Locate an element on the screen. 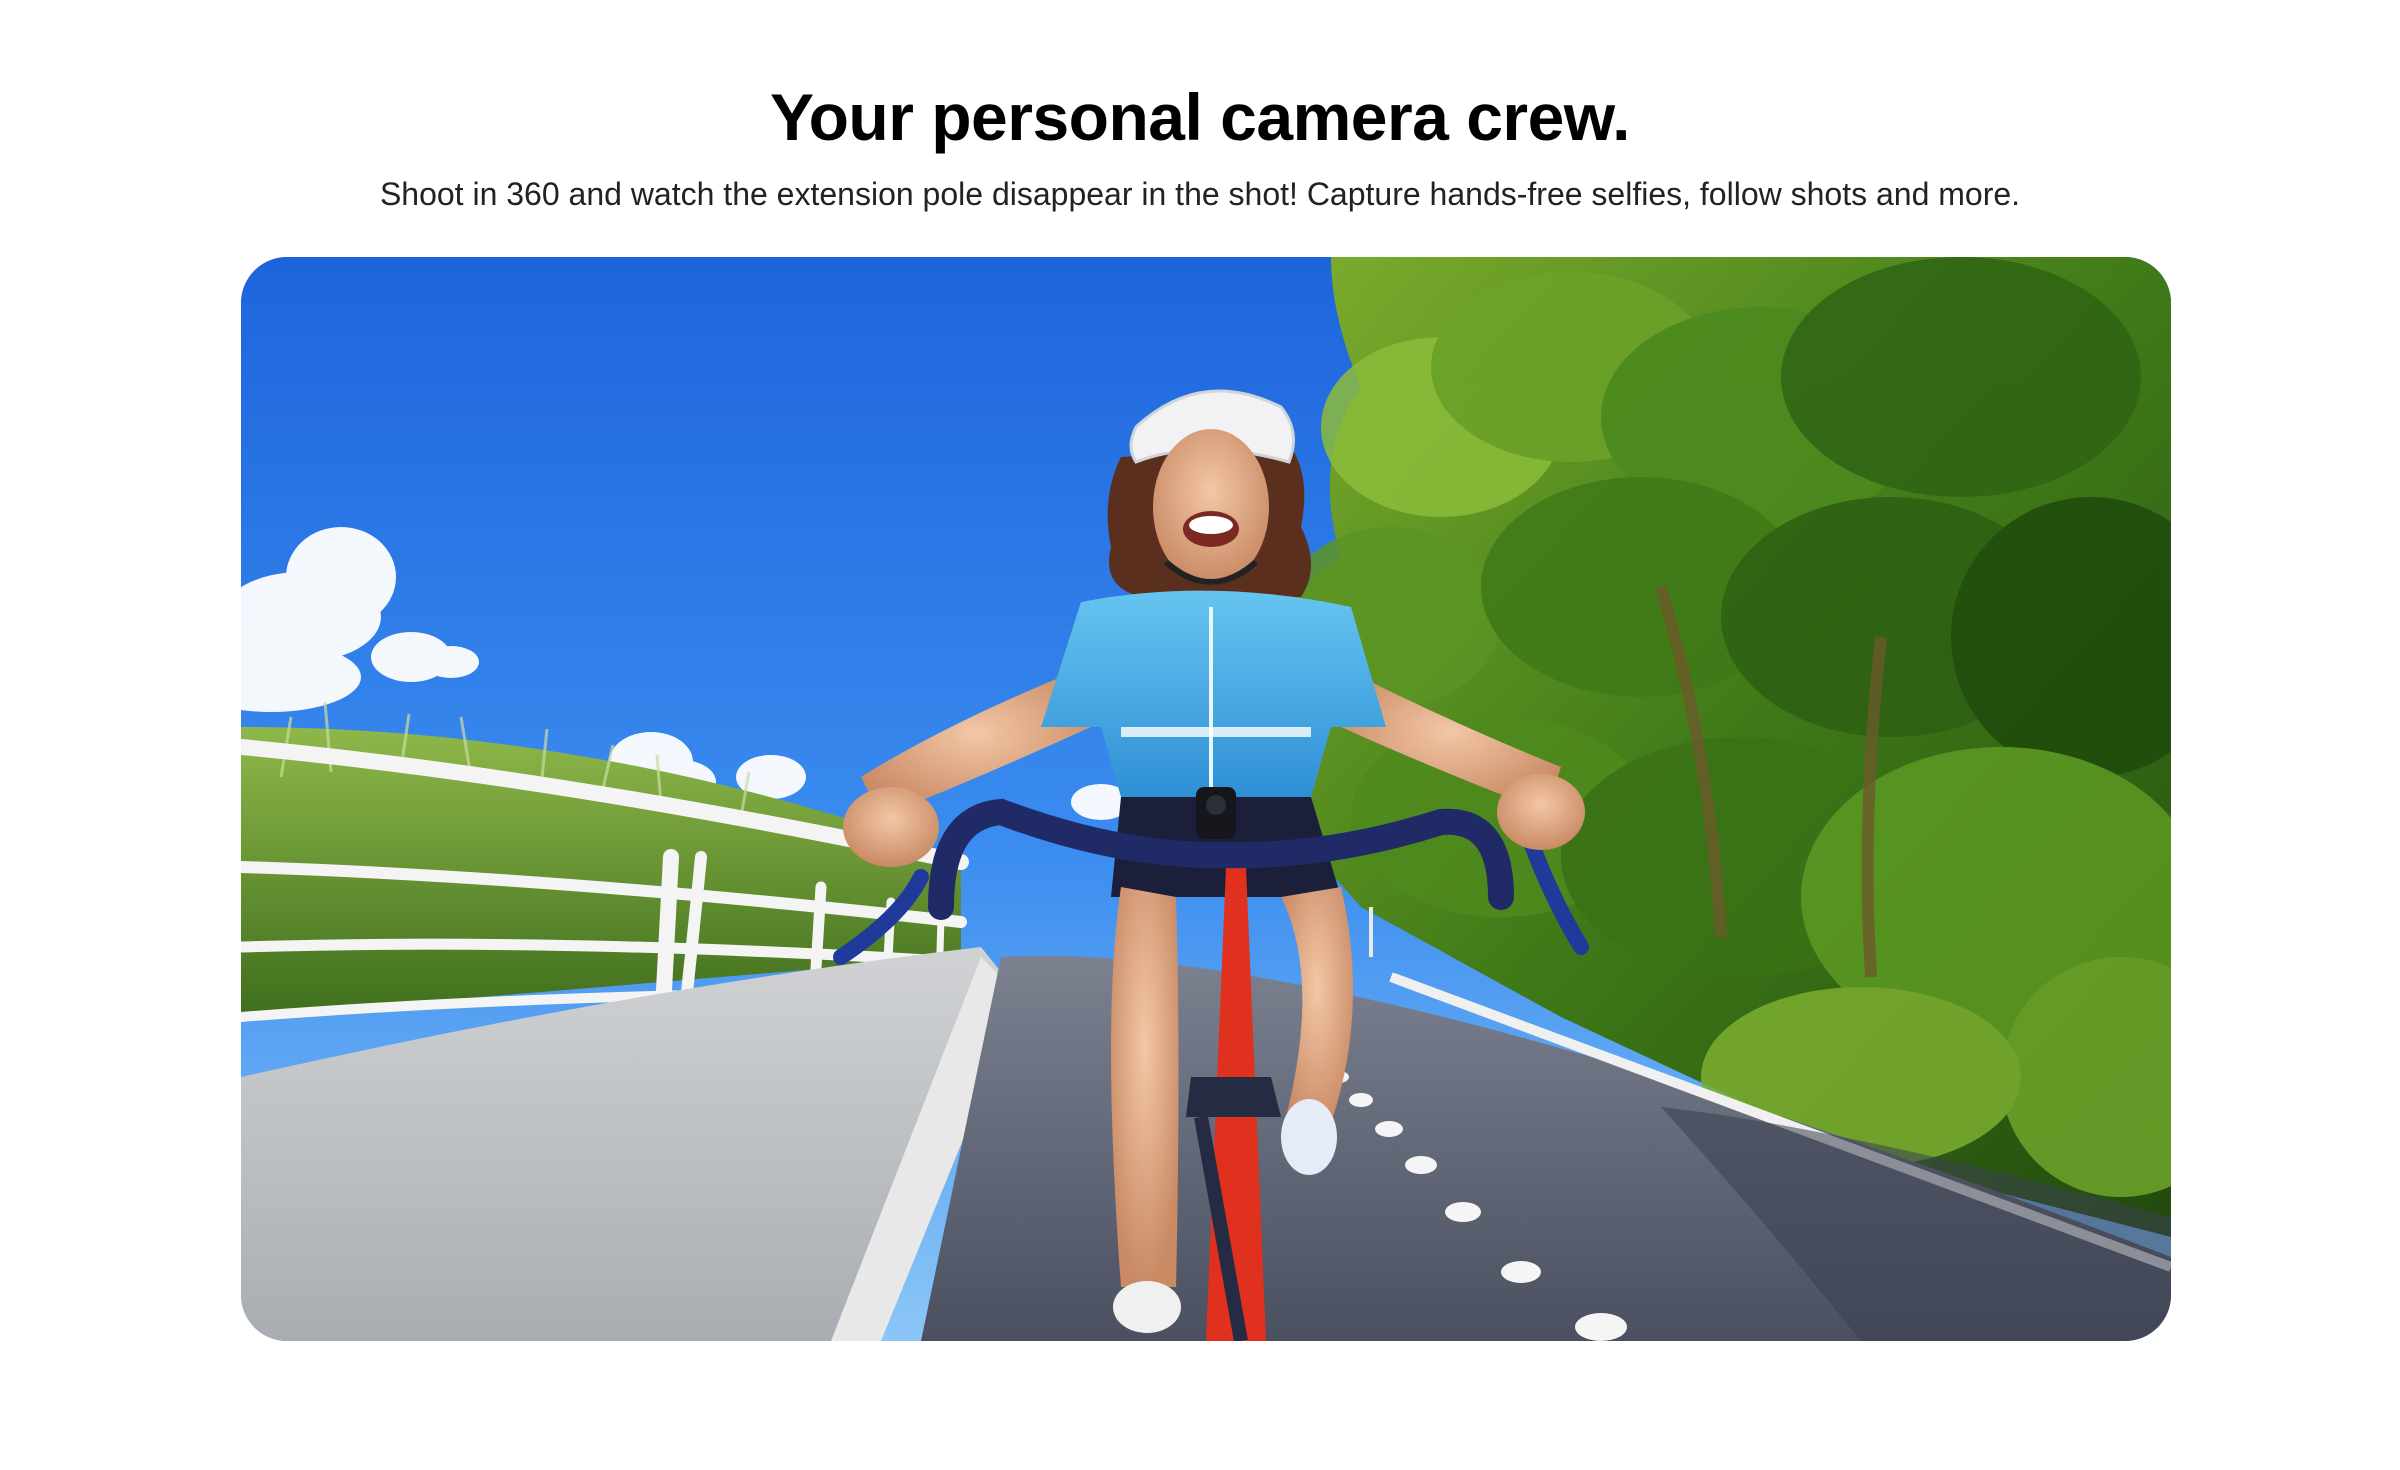 This screenshot has width=2400, height=1470. page-title: Your personal camera crew. is located at coordinates (1200, 117).